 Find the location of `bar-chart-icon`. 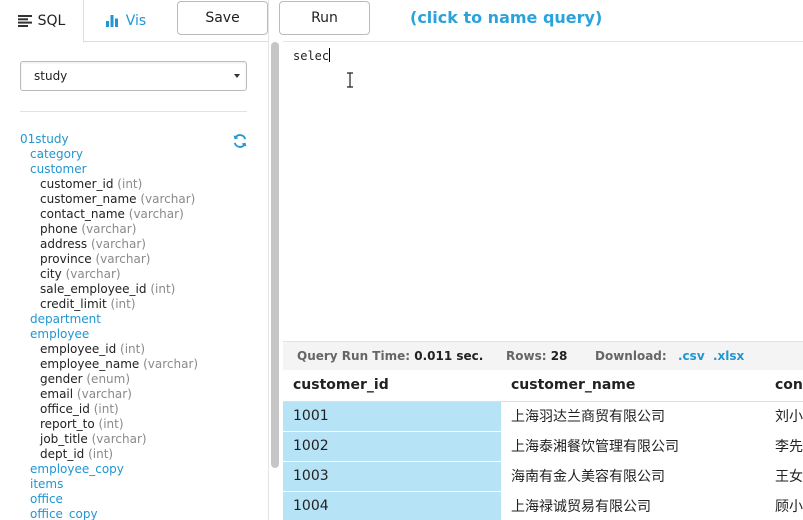

bar-chart-icon is located at coordinates (112, 21).